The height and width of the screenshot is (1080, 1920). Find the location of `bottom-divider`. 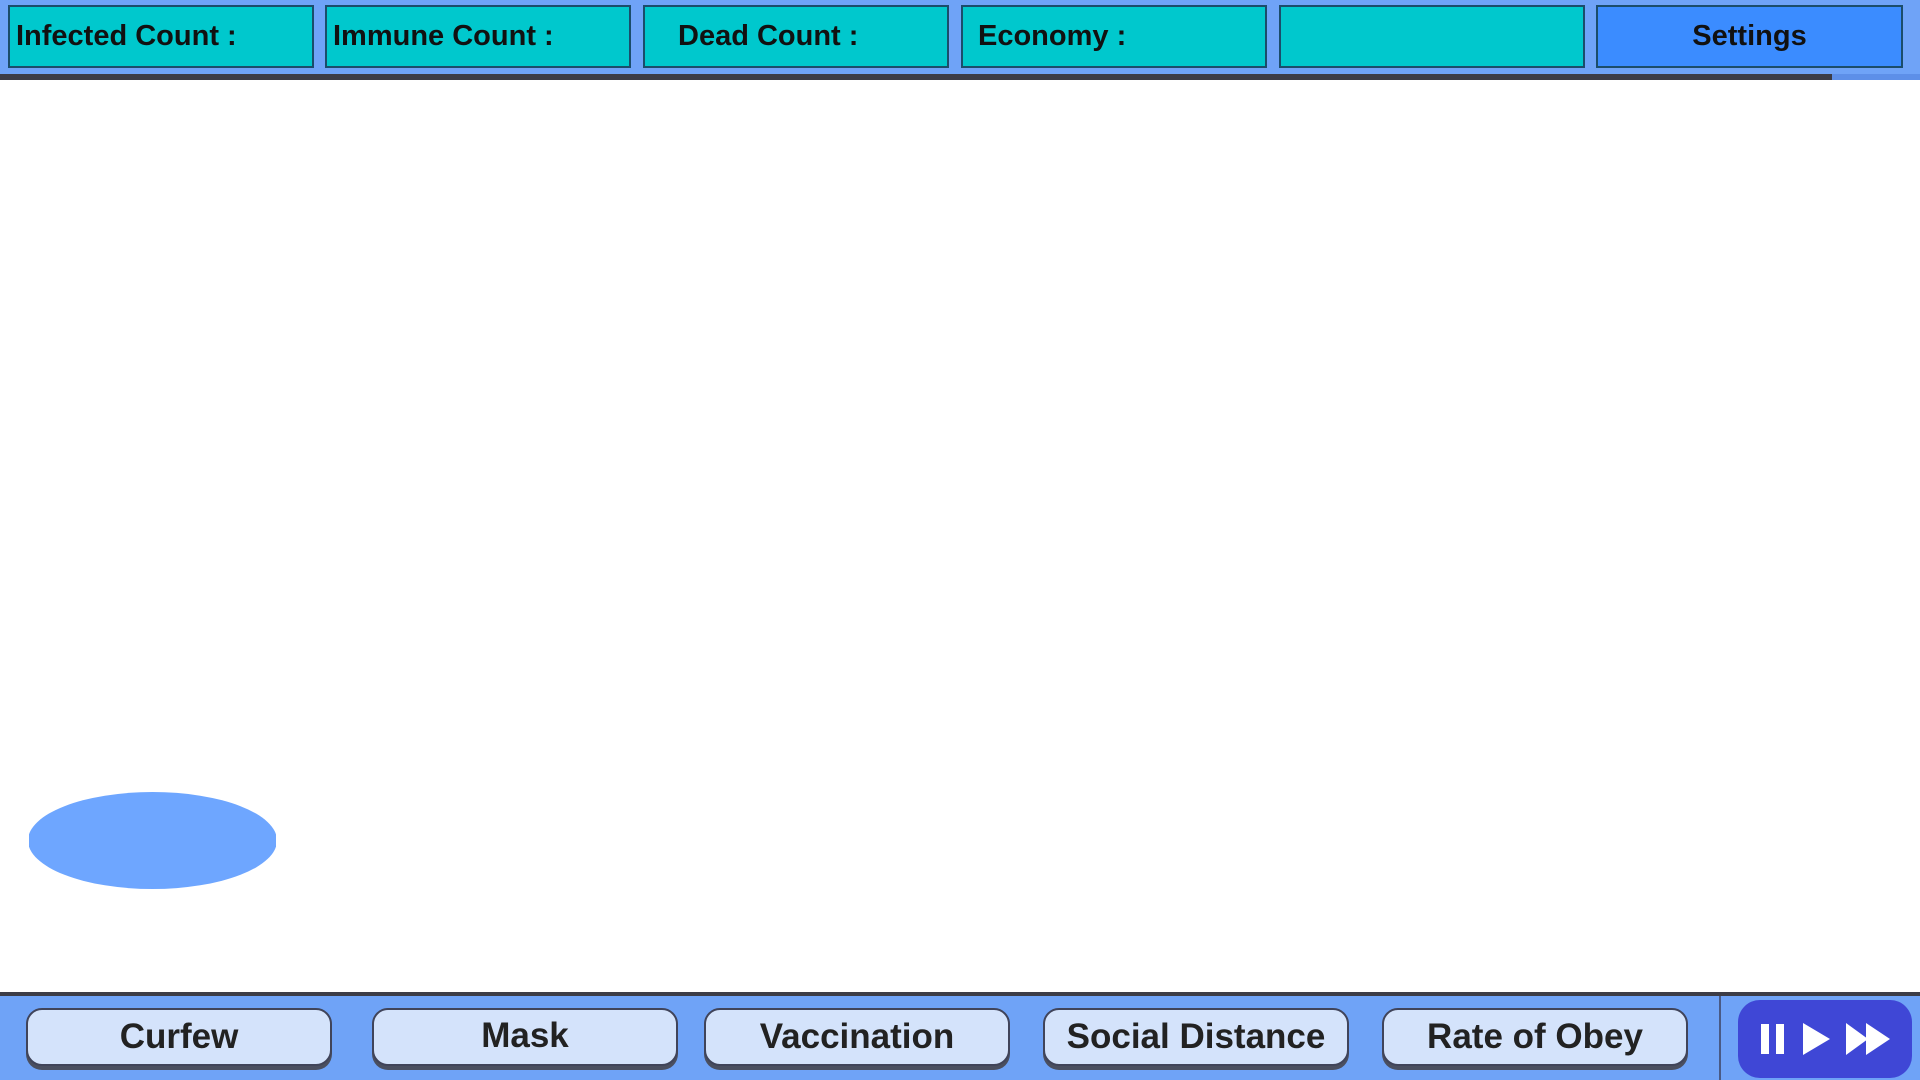

bottom-divider is located at coordinates (1720, 1038).